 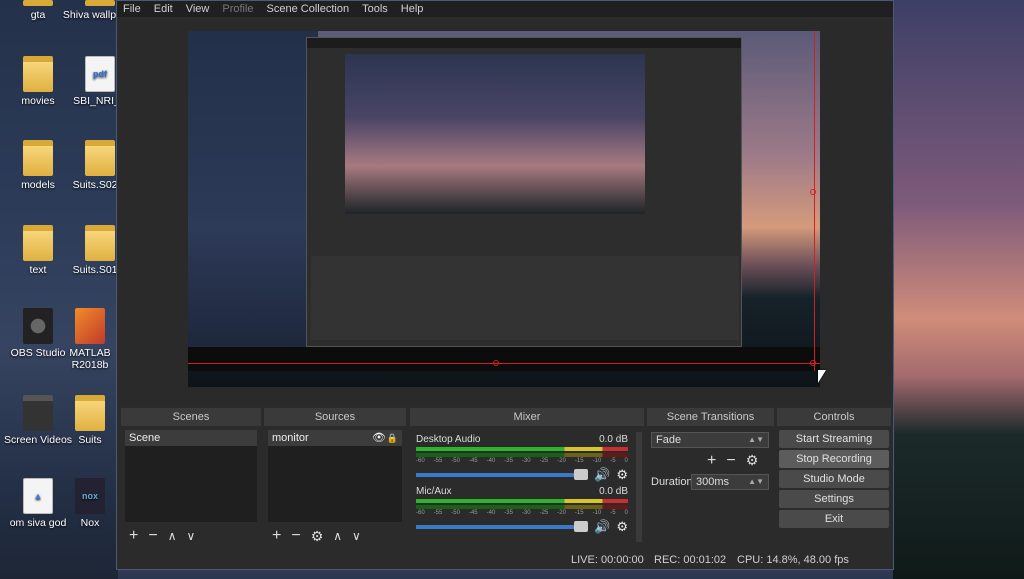 I want to click on scene-item: Scene, so click(x=191, y=438).